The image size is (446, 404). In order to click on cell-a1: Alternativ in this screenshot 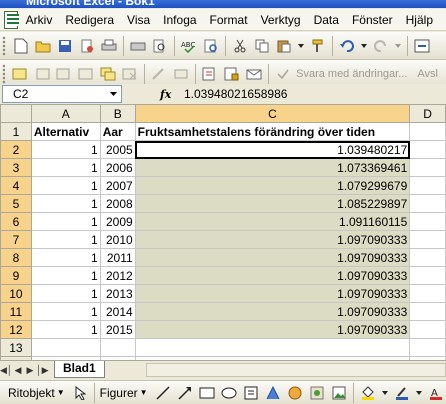, I will do `click(65, 131)`.